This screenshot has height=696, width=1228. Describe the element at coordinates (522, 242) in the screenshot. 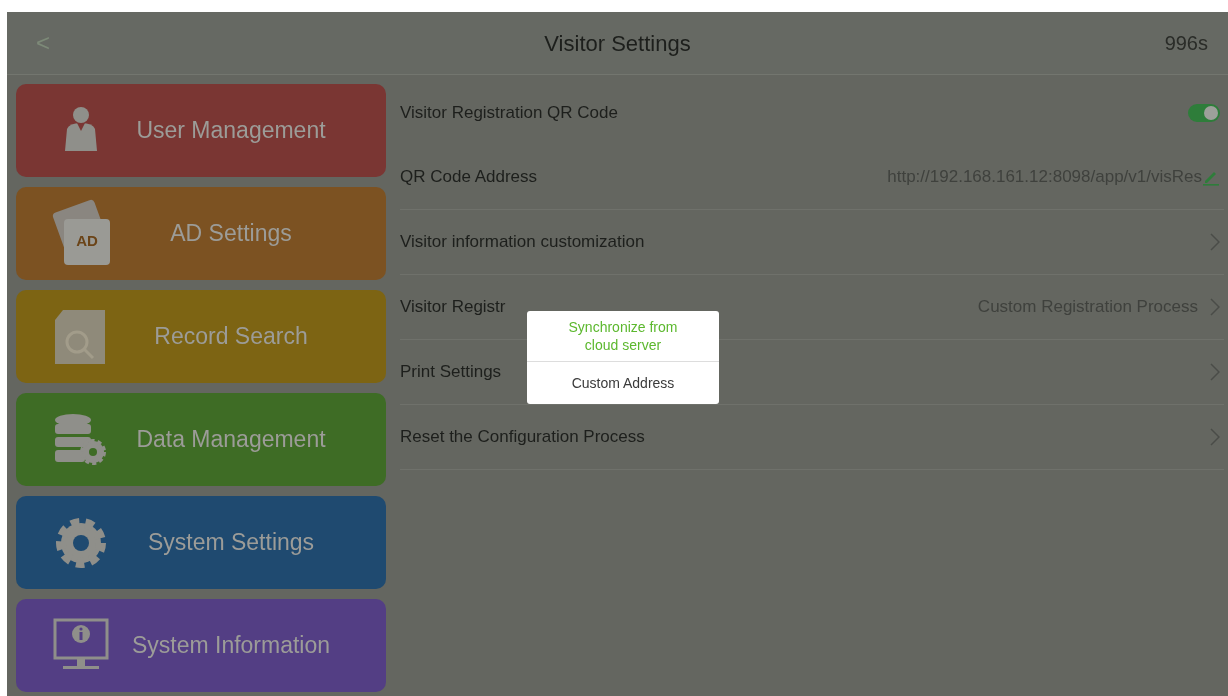

I see `setting-label: Visitor information customization` at that location.